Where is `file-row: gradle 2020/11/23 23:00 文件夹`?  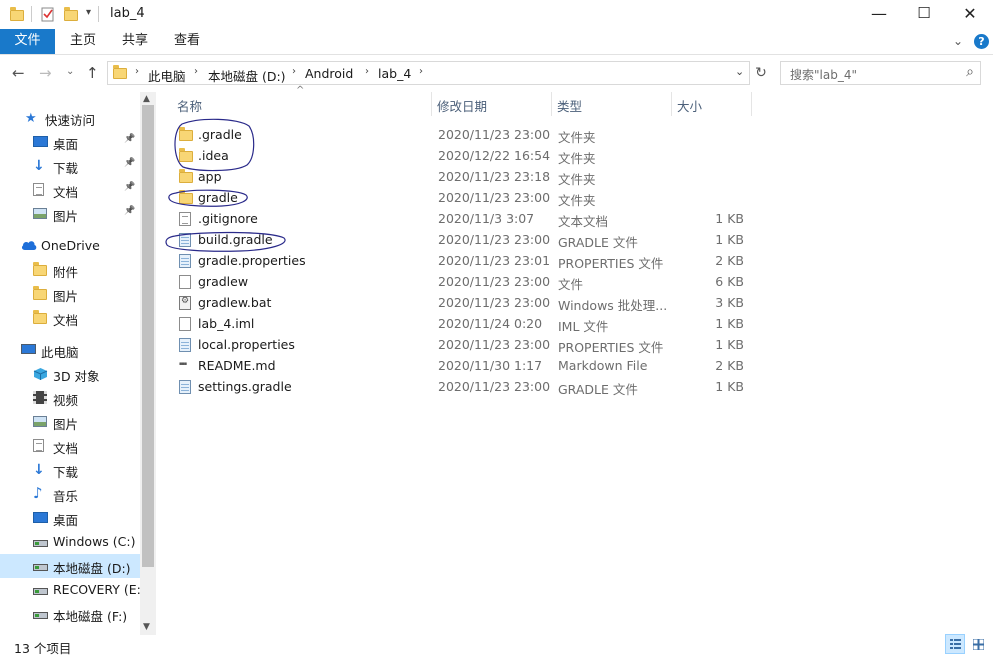
file-row: gradle 2020/11/23 23:00 文件夹 is located at coordinates (461, 197).